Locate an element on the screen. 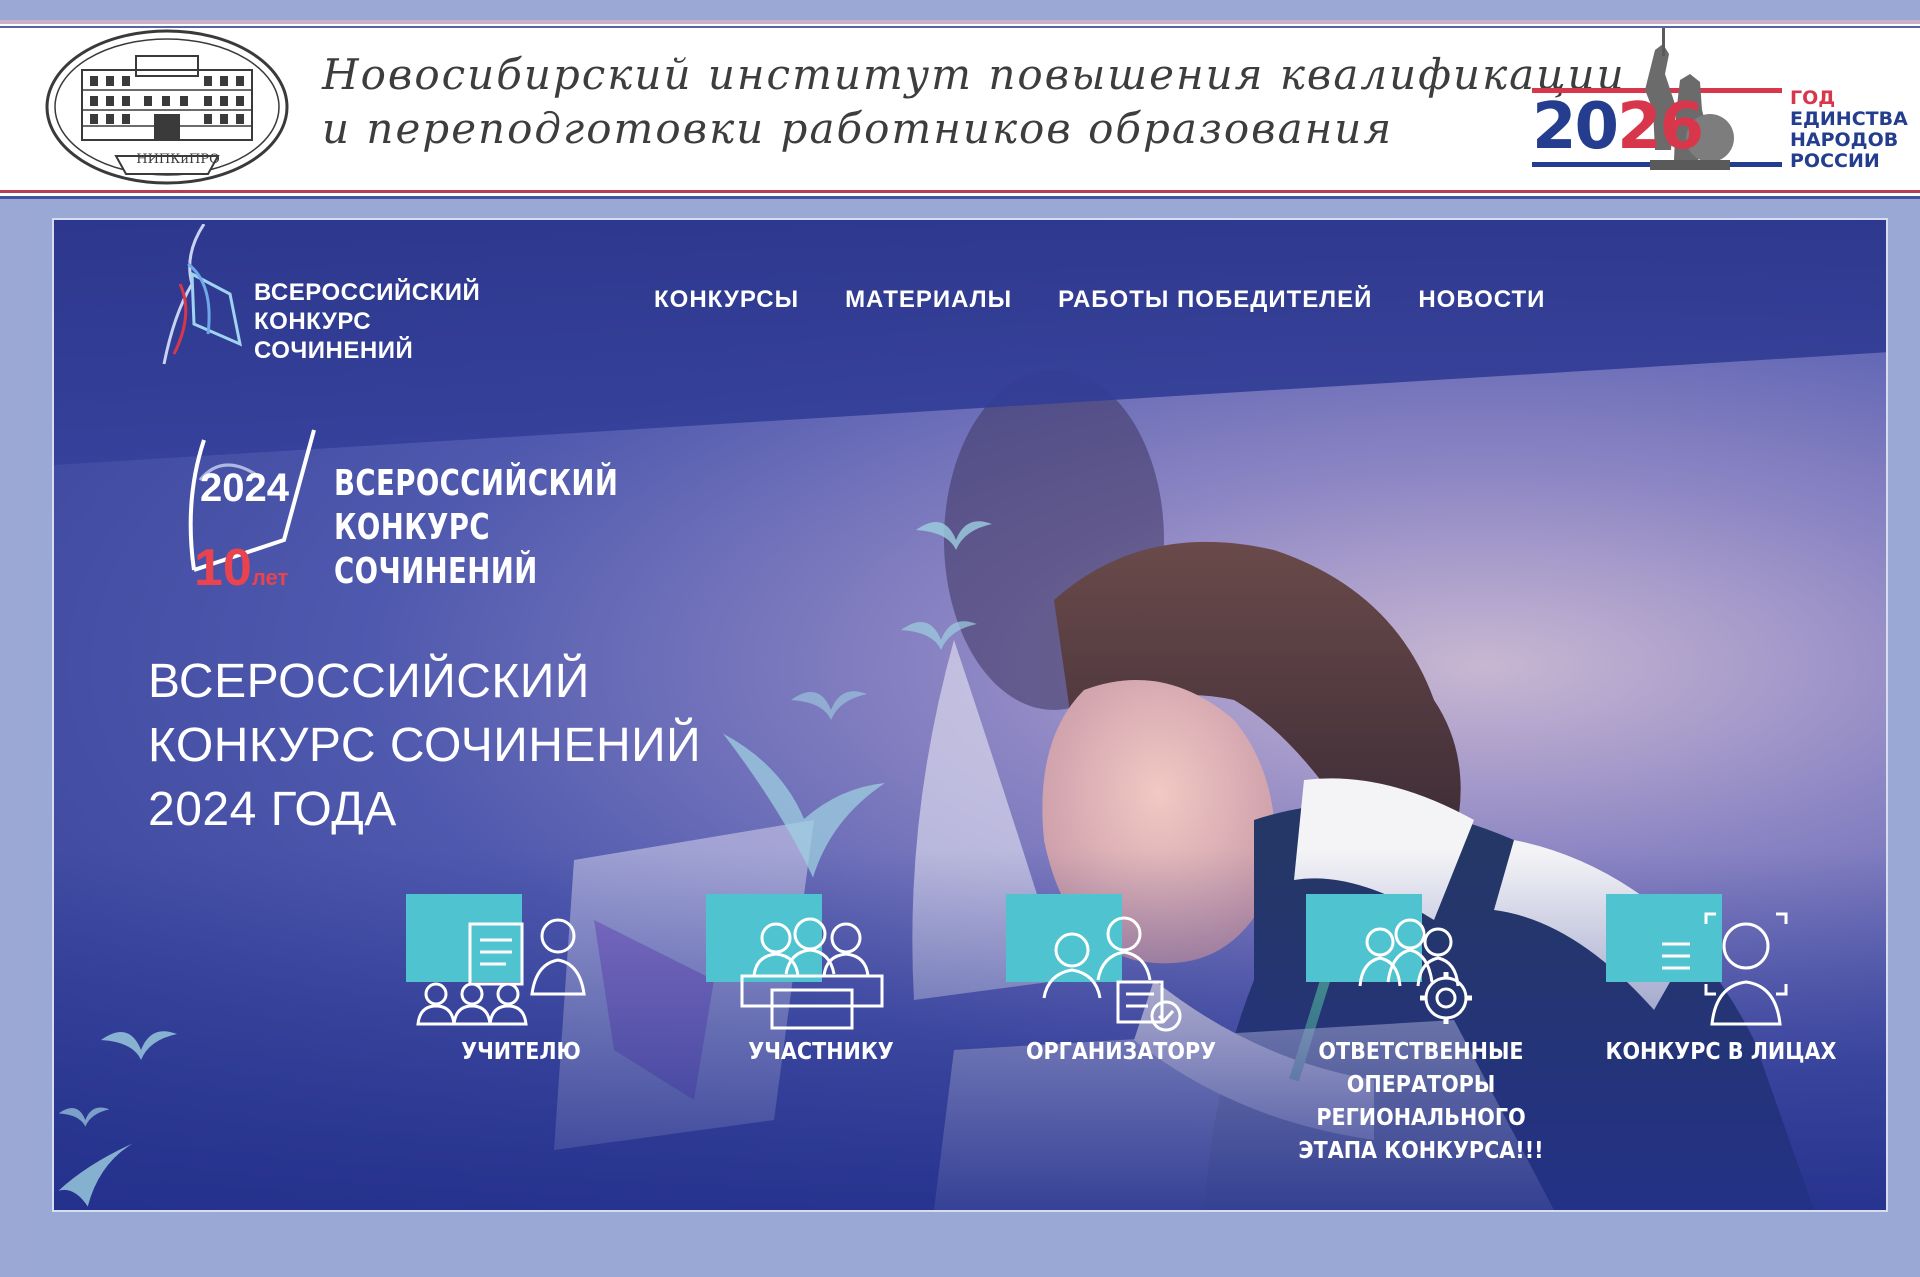 This screenshot has width=1920, height=1277. operators-icon is located at coordinates (1415, 971).